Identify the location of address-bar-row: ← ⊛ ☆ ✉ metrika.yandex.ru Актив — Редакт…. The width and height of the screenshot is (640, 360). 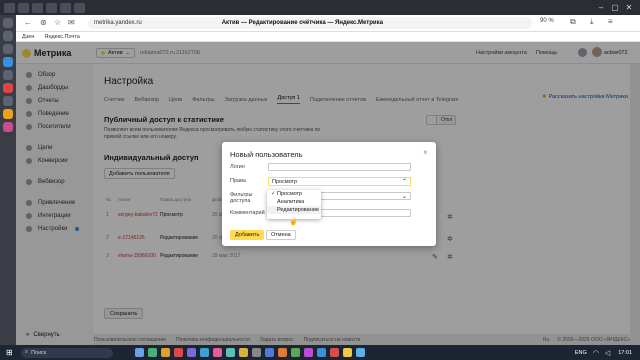
(320, 23).